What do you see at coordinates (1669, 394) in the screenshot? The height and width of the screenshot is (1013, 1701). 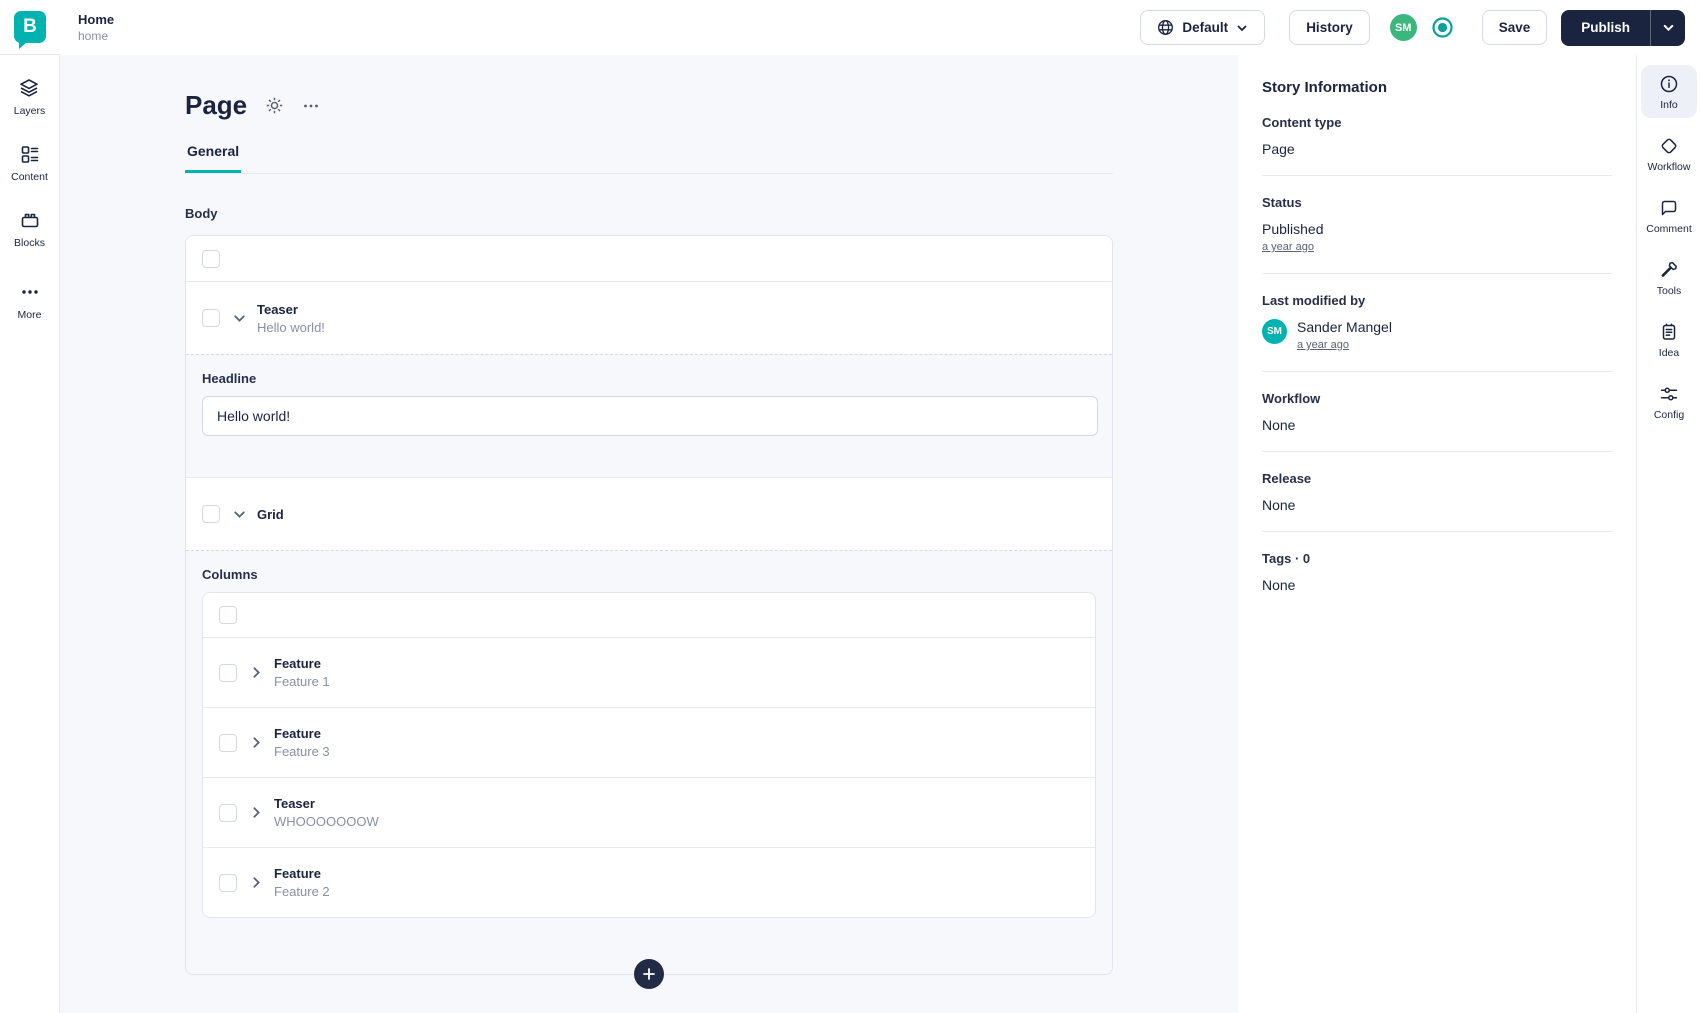 I see `config-icon` at bounding box center [1669, 394].